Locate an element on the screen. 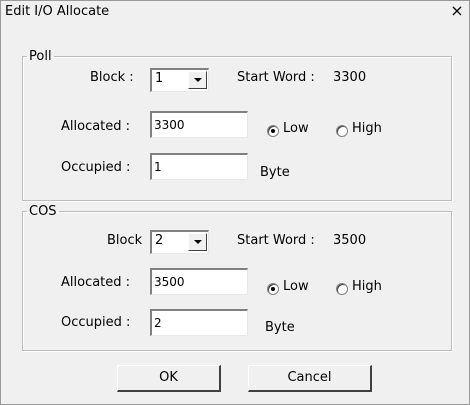 This screenshot has width=470, height=405. cos-low-label: Low is located at coordinates (296, 286).